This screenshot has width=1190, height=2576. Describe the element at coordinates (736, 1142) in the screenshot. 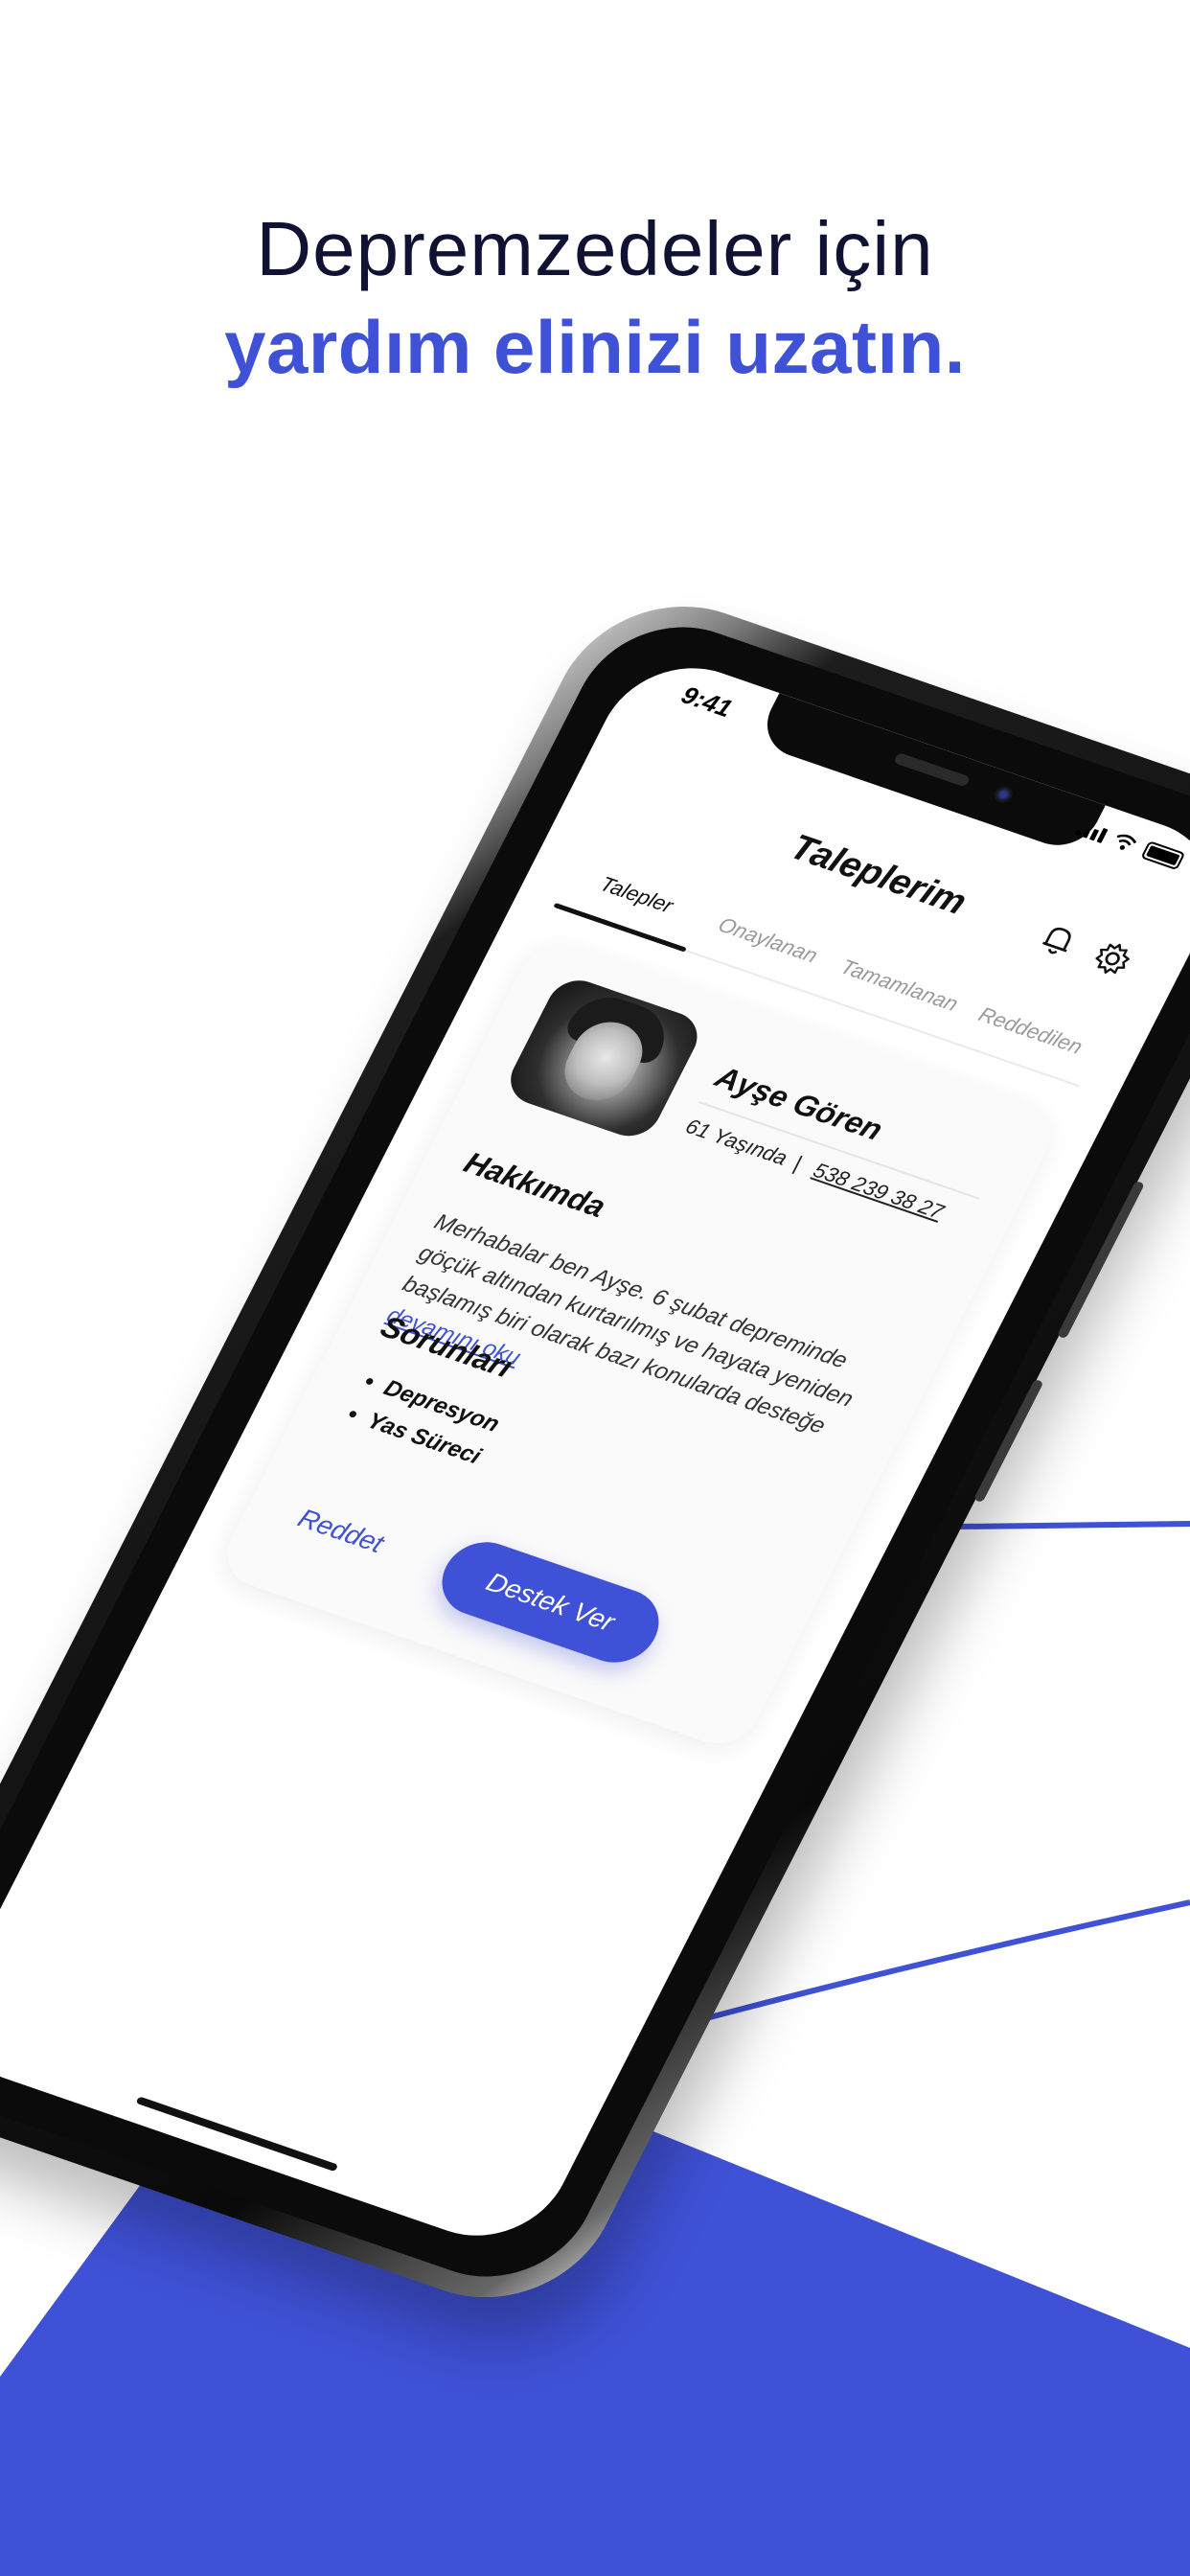

I see `person-age: 61 Yaşında` at that location.